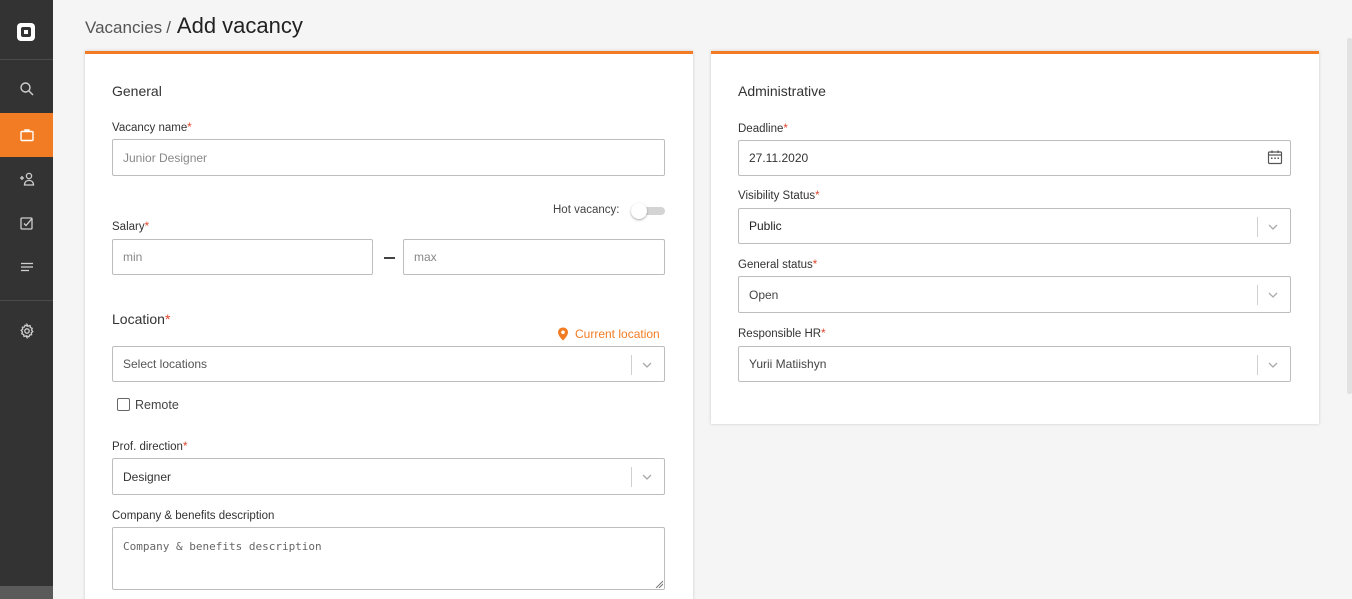 The height and width of the screenshot is (599, 1352). Describe the element at coordinates (648, 211) in the screenshot. I see `hot-vacancy-toggle` at that location.